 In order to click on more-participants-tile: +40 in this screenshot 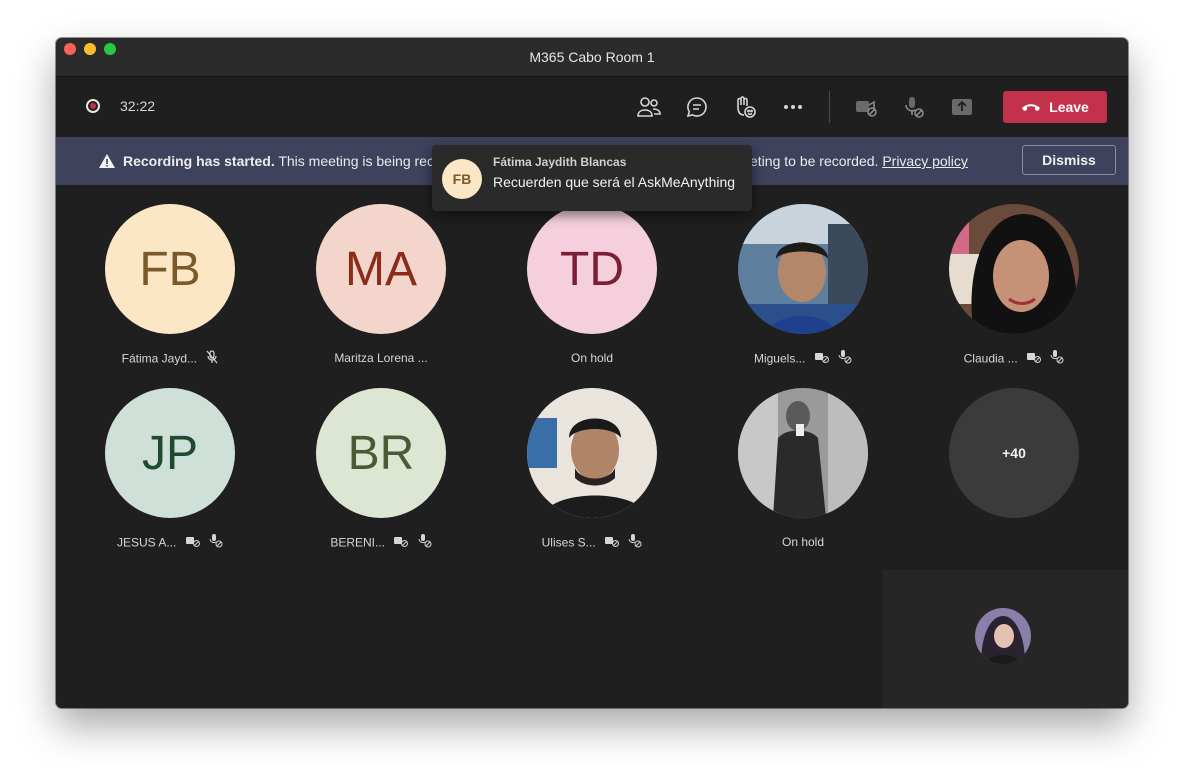, I will do `click(1014, 454)`.